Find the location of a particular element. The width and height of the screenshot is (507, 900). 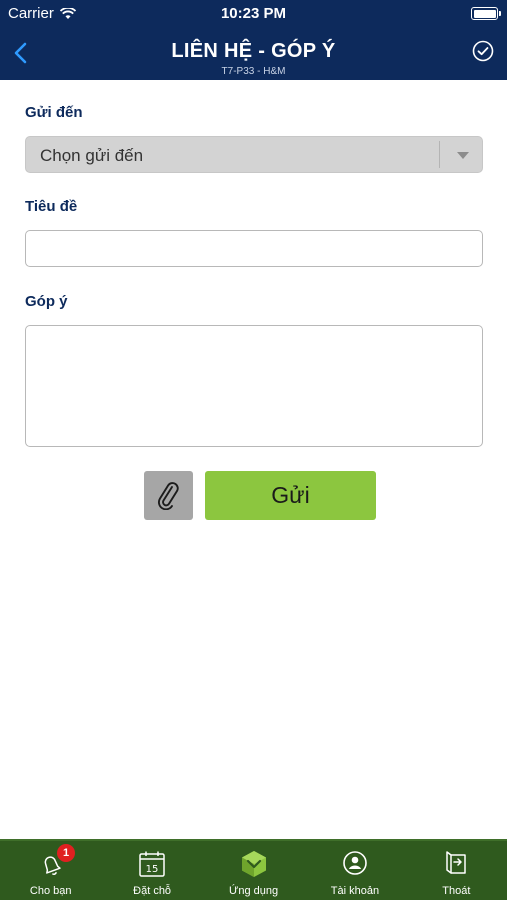

select-divider is located at coordinates (439, 154).